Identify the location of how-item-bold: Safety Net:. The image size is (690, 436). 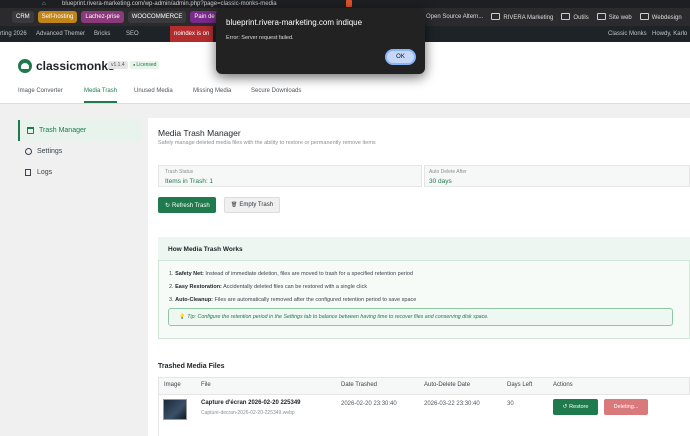
(189, 274).